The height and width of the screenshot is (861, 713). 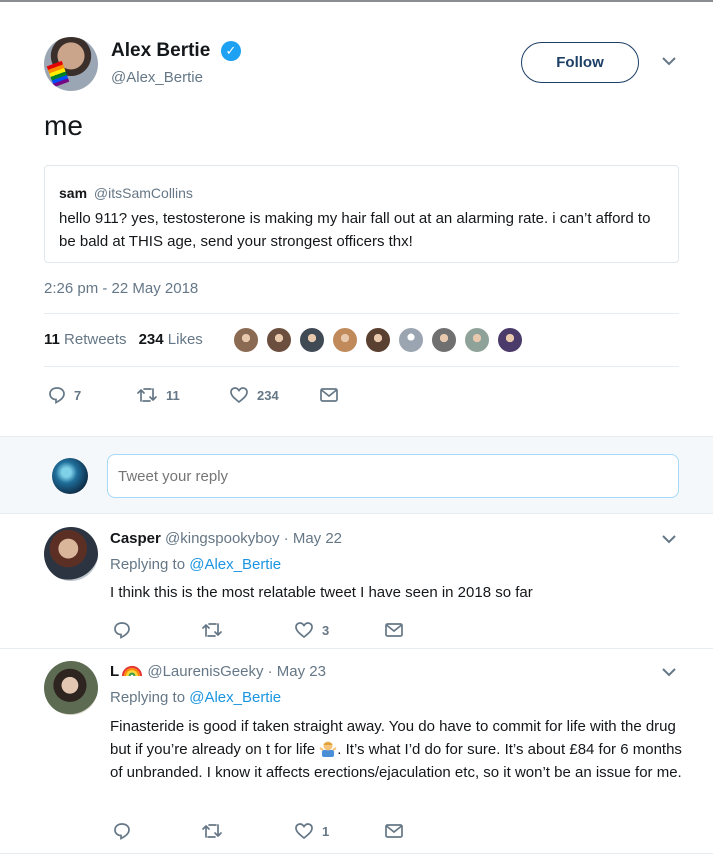 What do you see at coordinates (158, 395) in the screenshot?
I see `retweet-action: 11` at bounding box center [158, 395].